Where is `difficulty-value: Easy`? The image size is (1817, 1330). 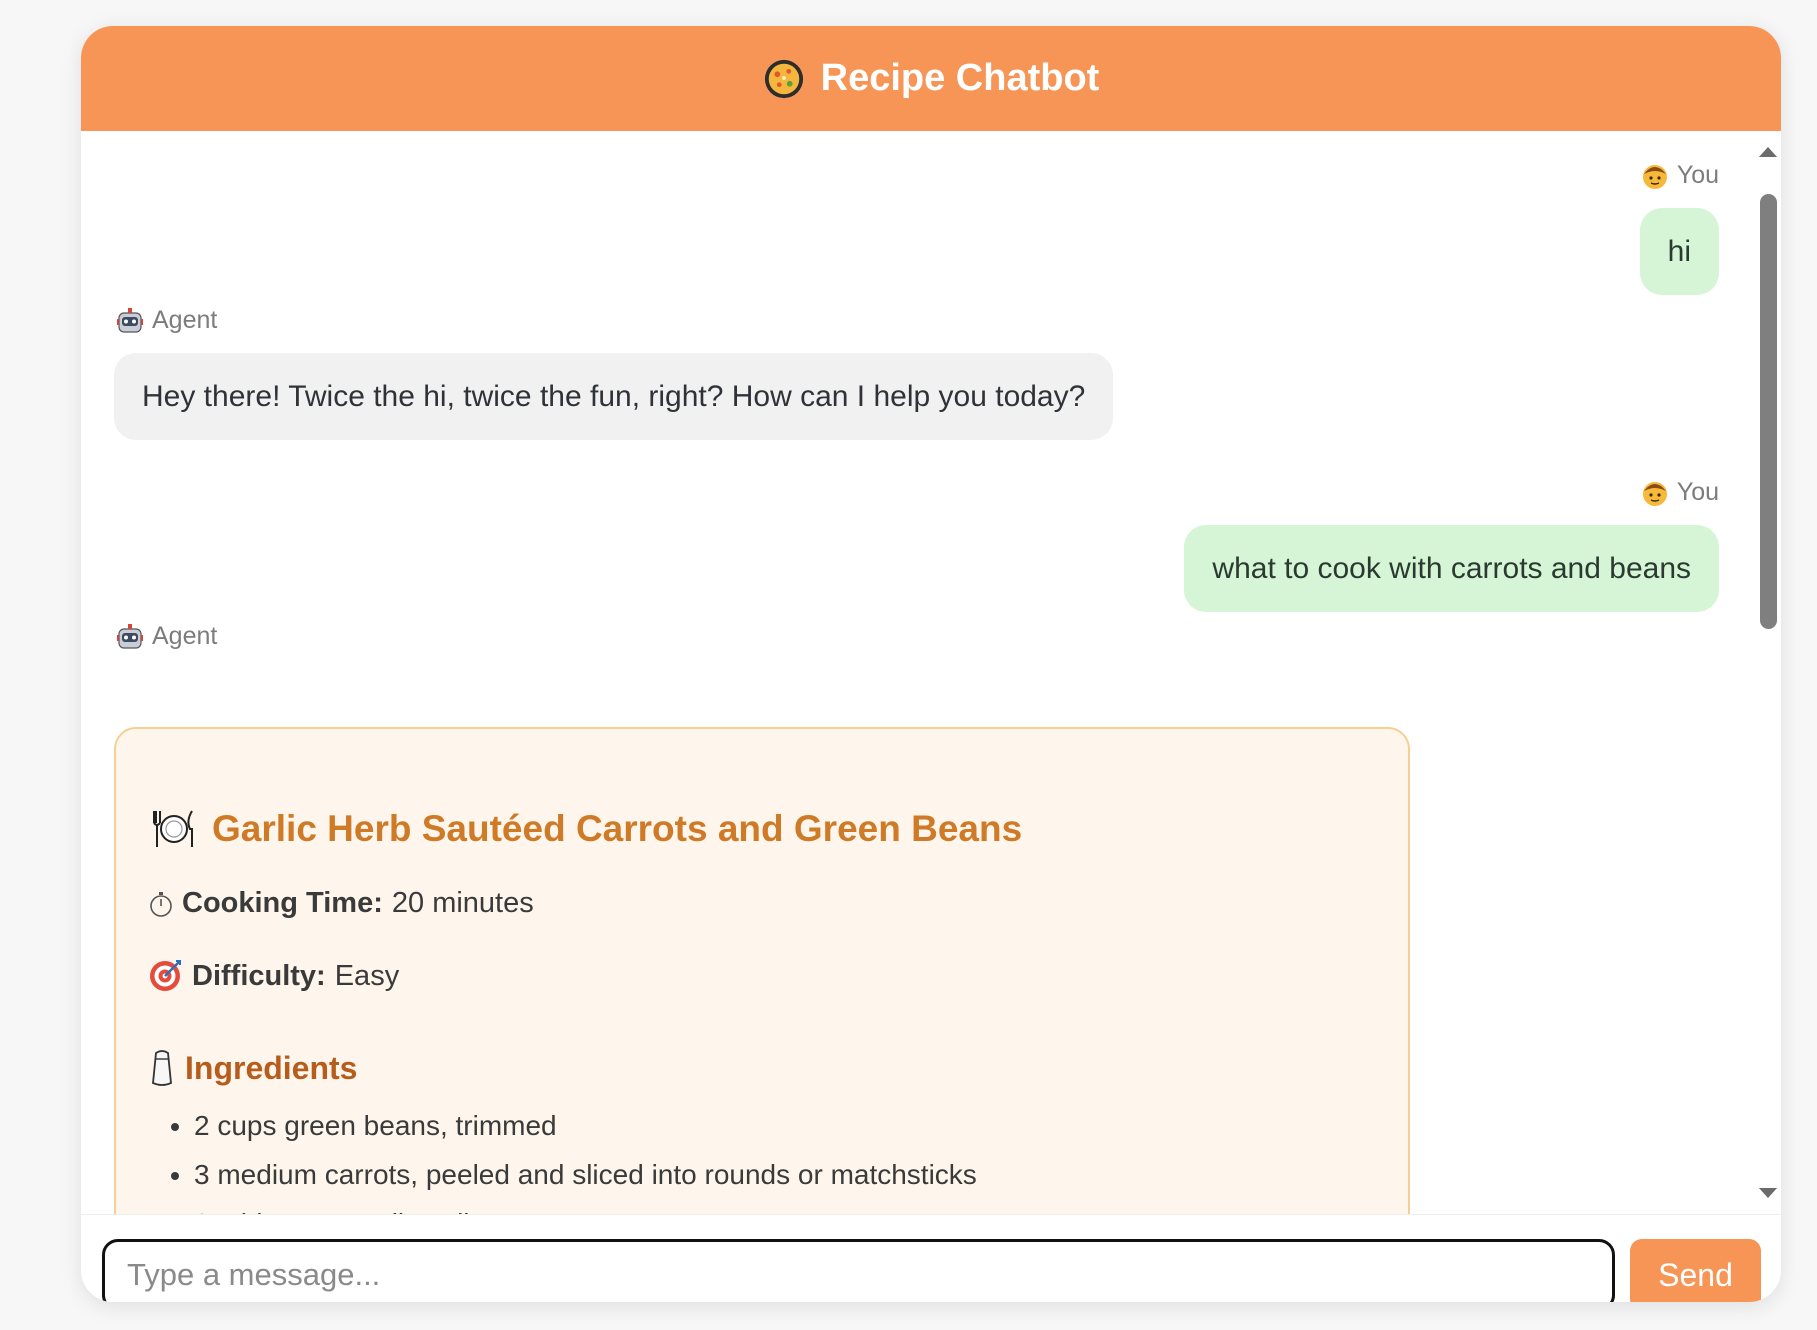 difficulty-value: Easy is located at coordinates (367, 975).